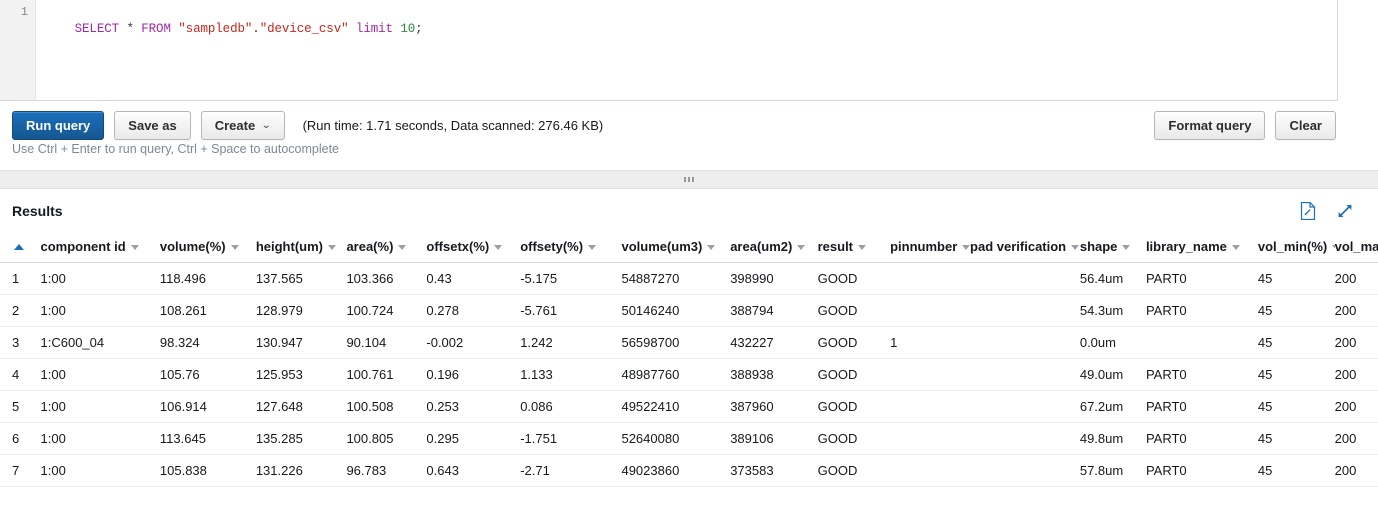  I want to click on table-cell: 90.104, so click(386, 342).